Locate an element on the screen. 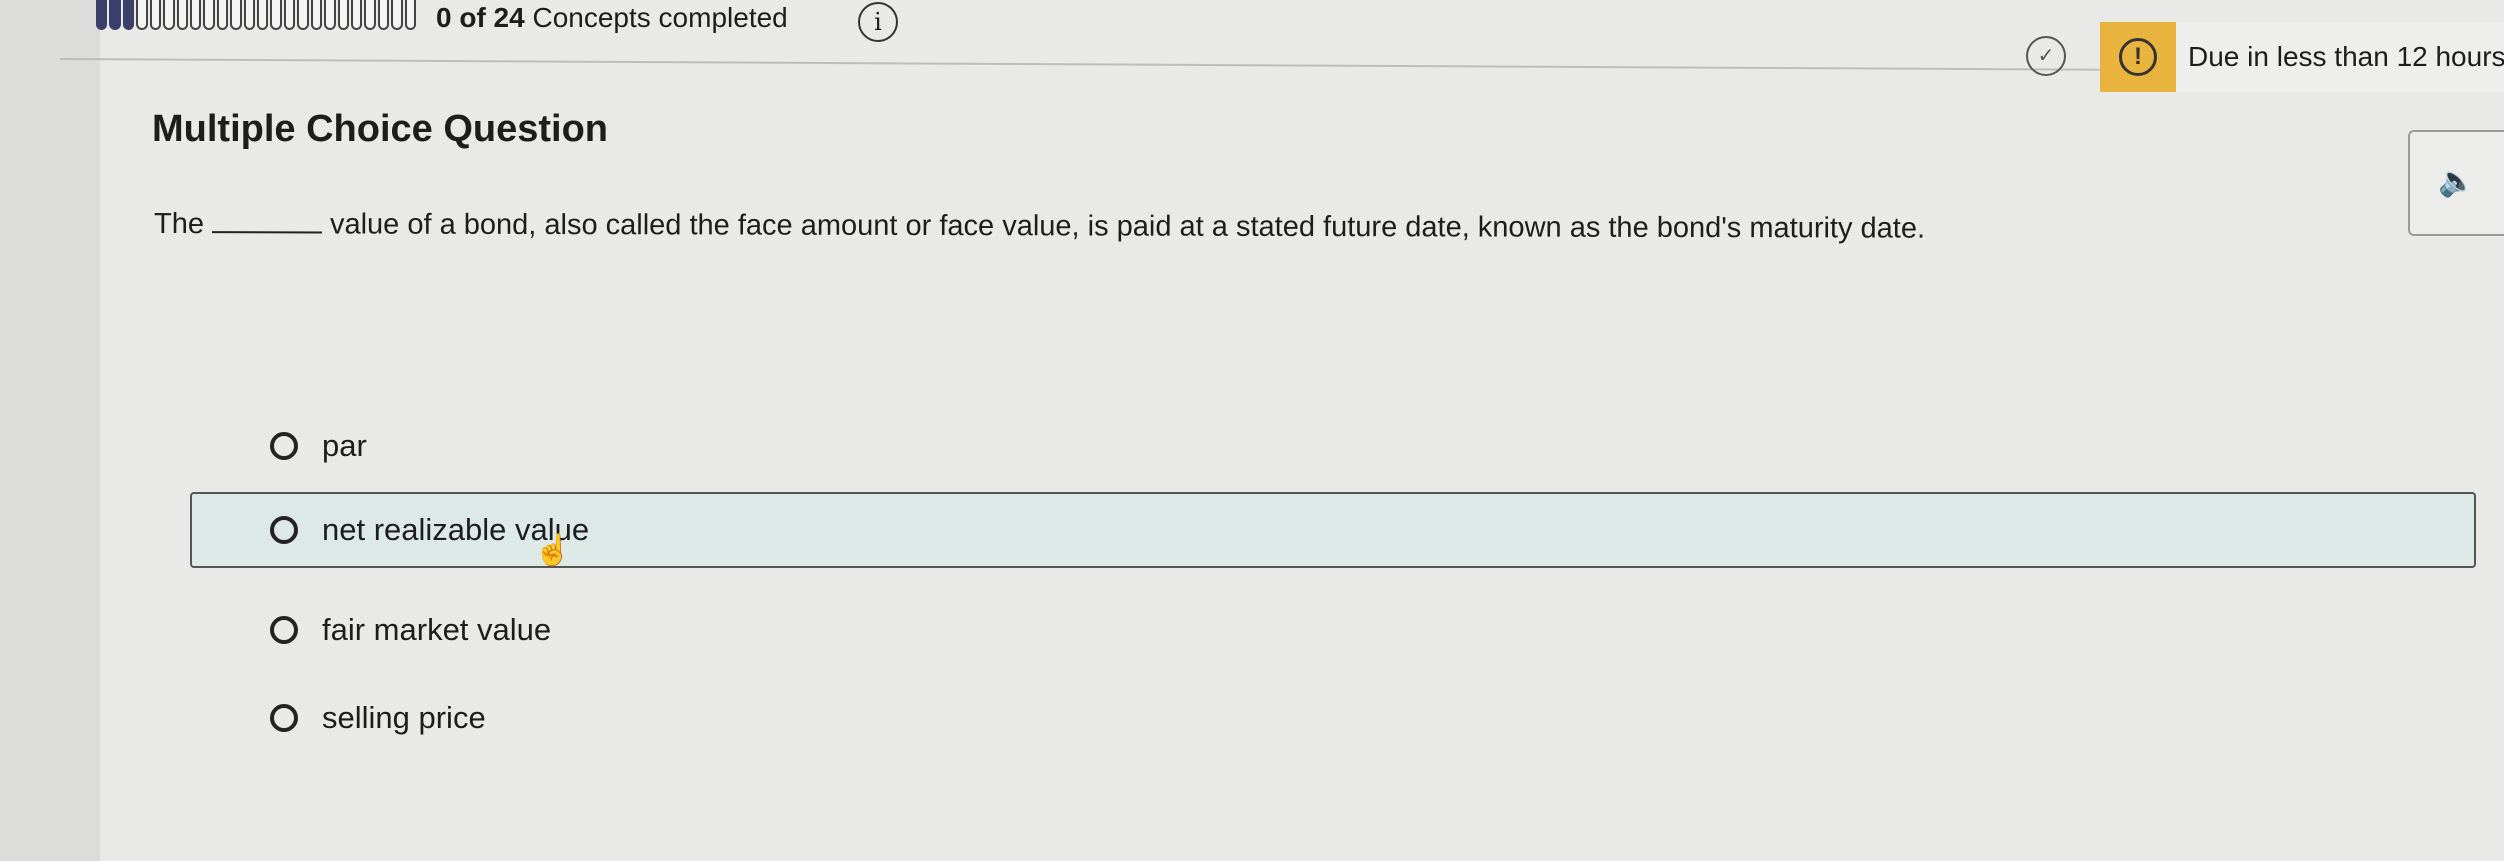  prompt-start: The is located at coordinates (179, 224).